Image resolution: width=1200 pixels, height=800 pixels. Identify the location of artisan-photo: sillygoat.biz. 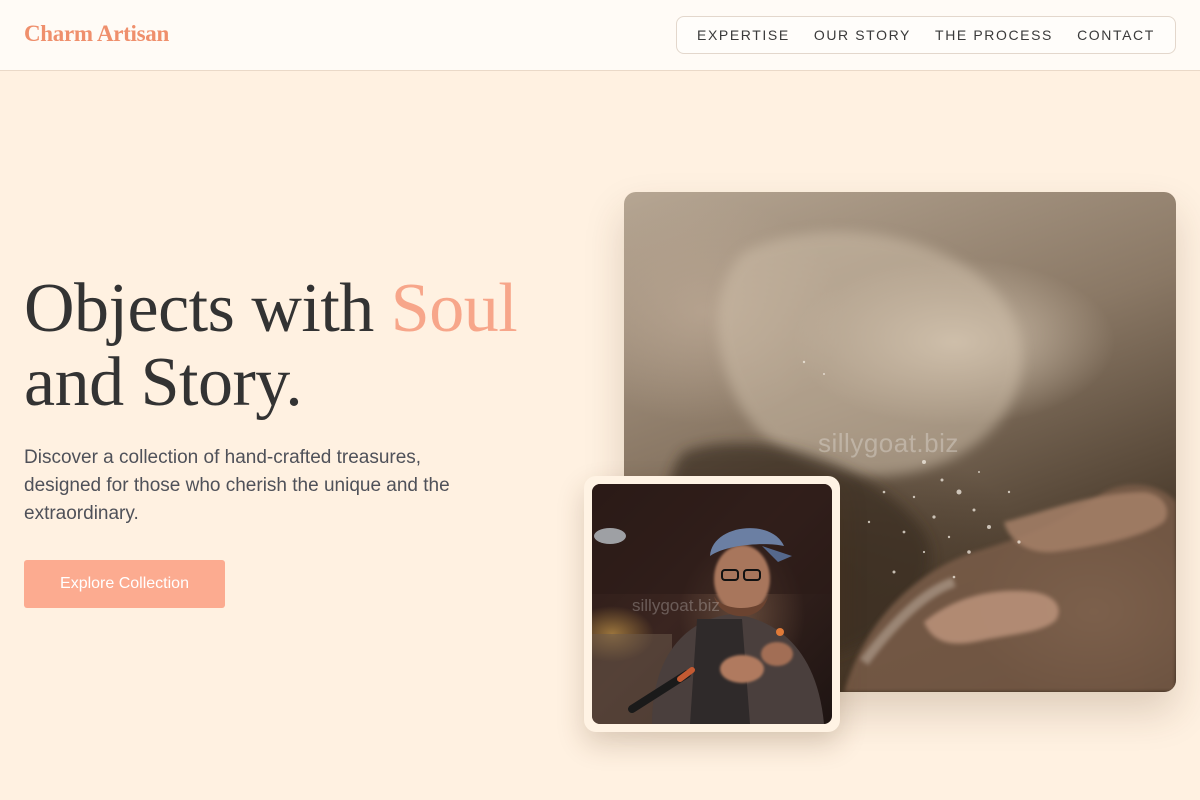
(712, 604).